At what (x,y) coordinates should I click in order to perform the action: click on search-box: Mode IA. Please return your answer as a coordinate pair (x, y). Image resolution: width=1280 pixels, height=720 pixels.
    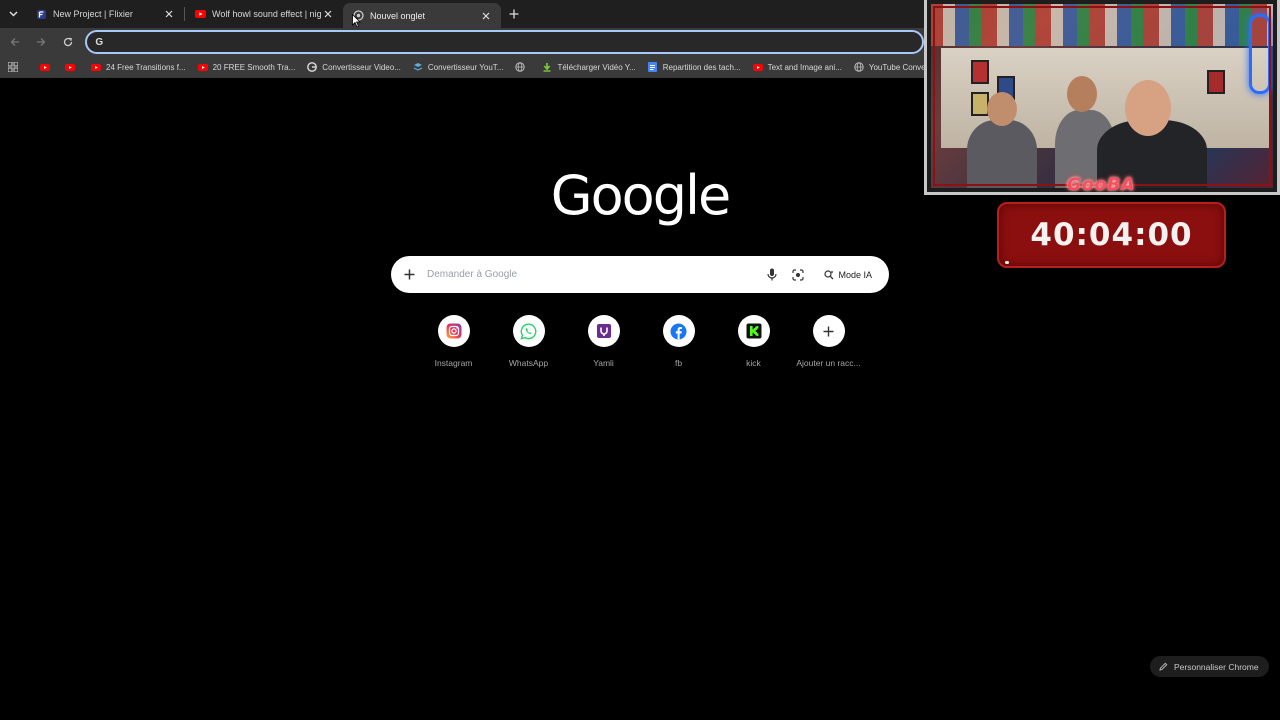
    Looking at the image, I should click on (640, 274).